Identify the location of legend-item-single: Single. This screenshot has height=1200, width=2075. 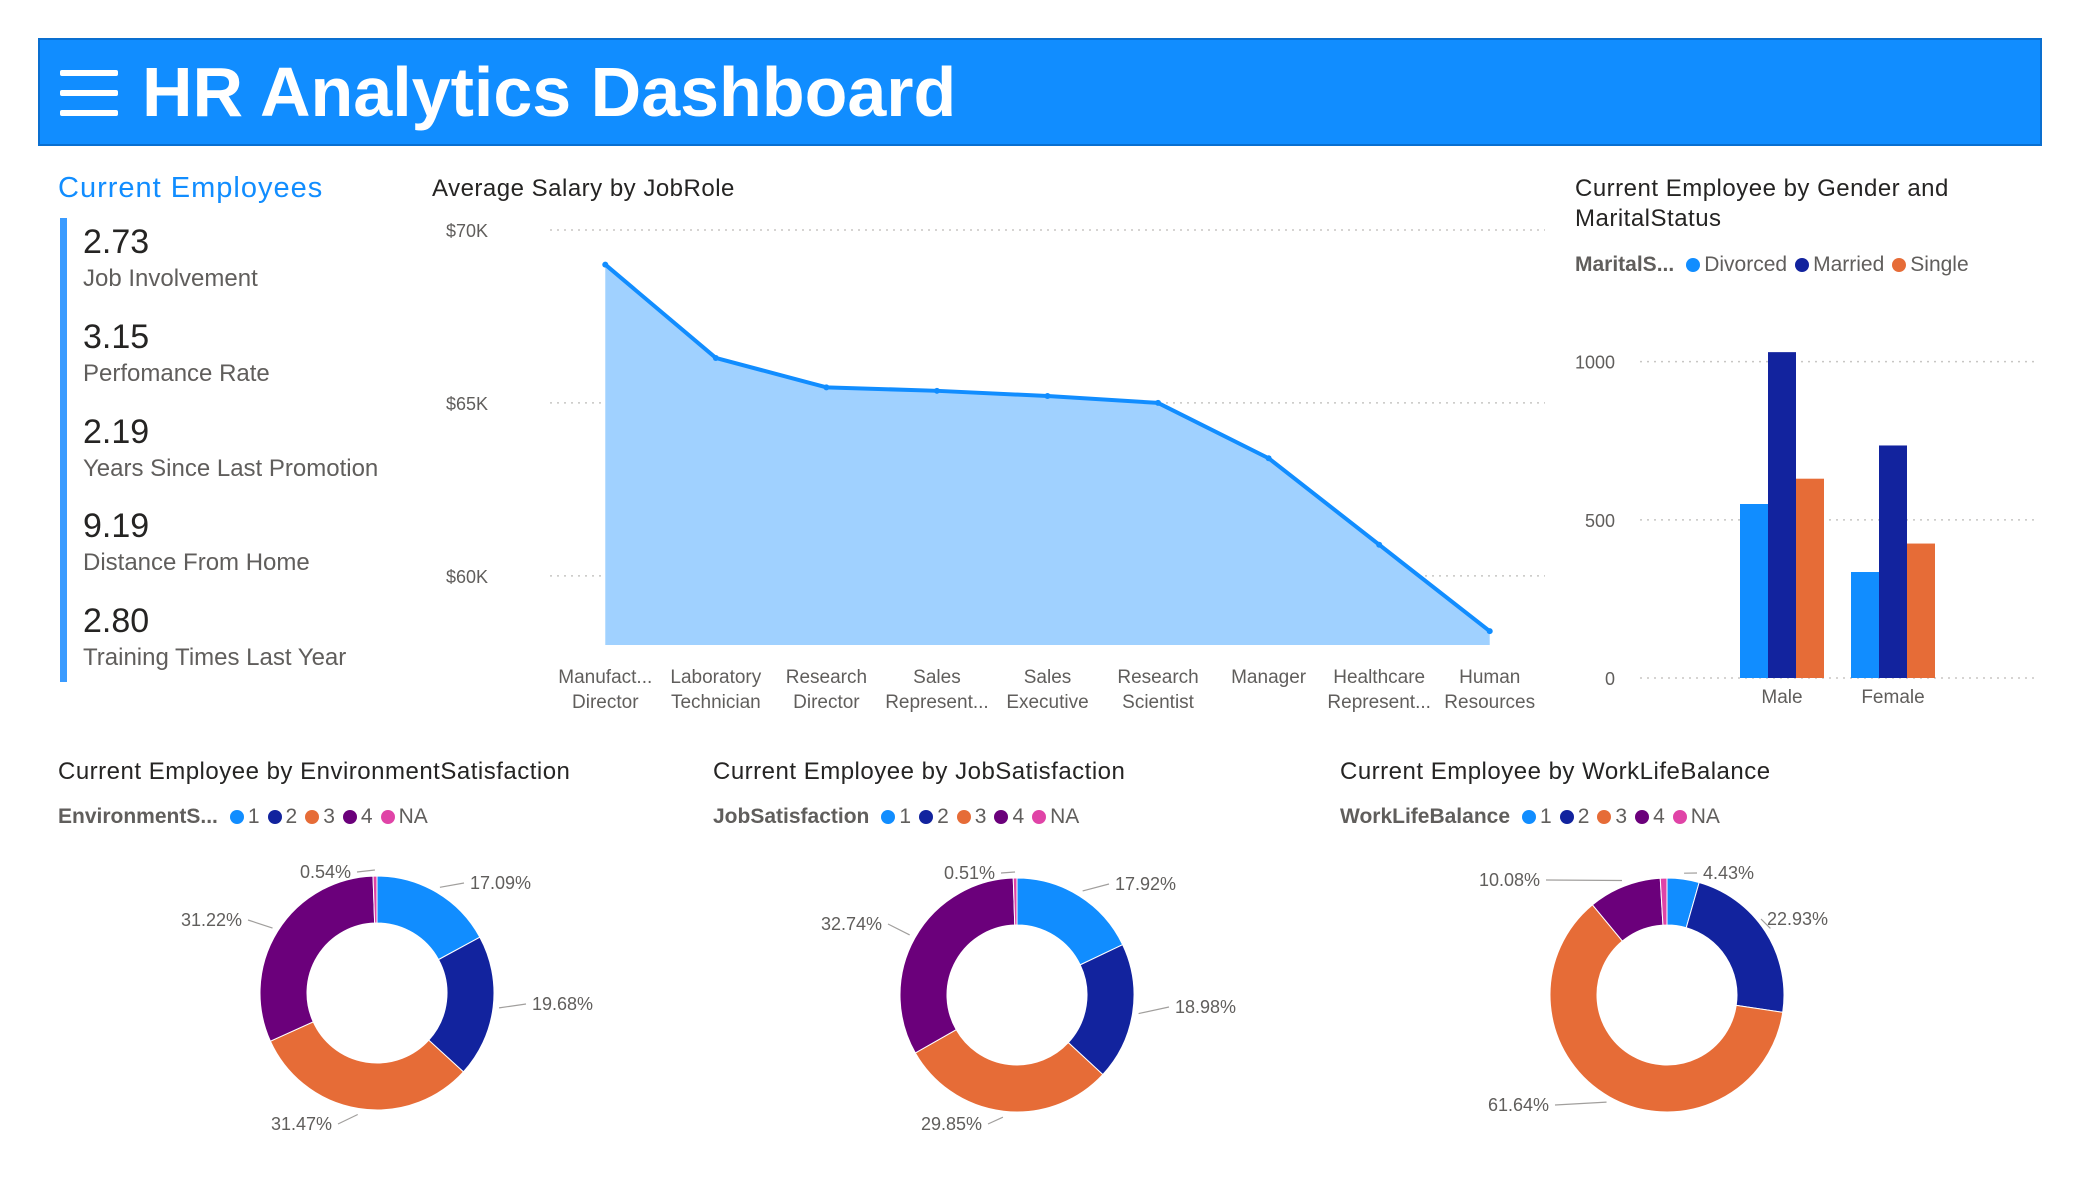
(1930, 265).